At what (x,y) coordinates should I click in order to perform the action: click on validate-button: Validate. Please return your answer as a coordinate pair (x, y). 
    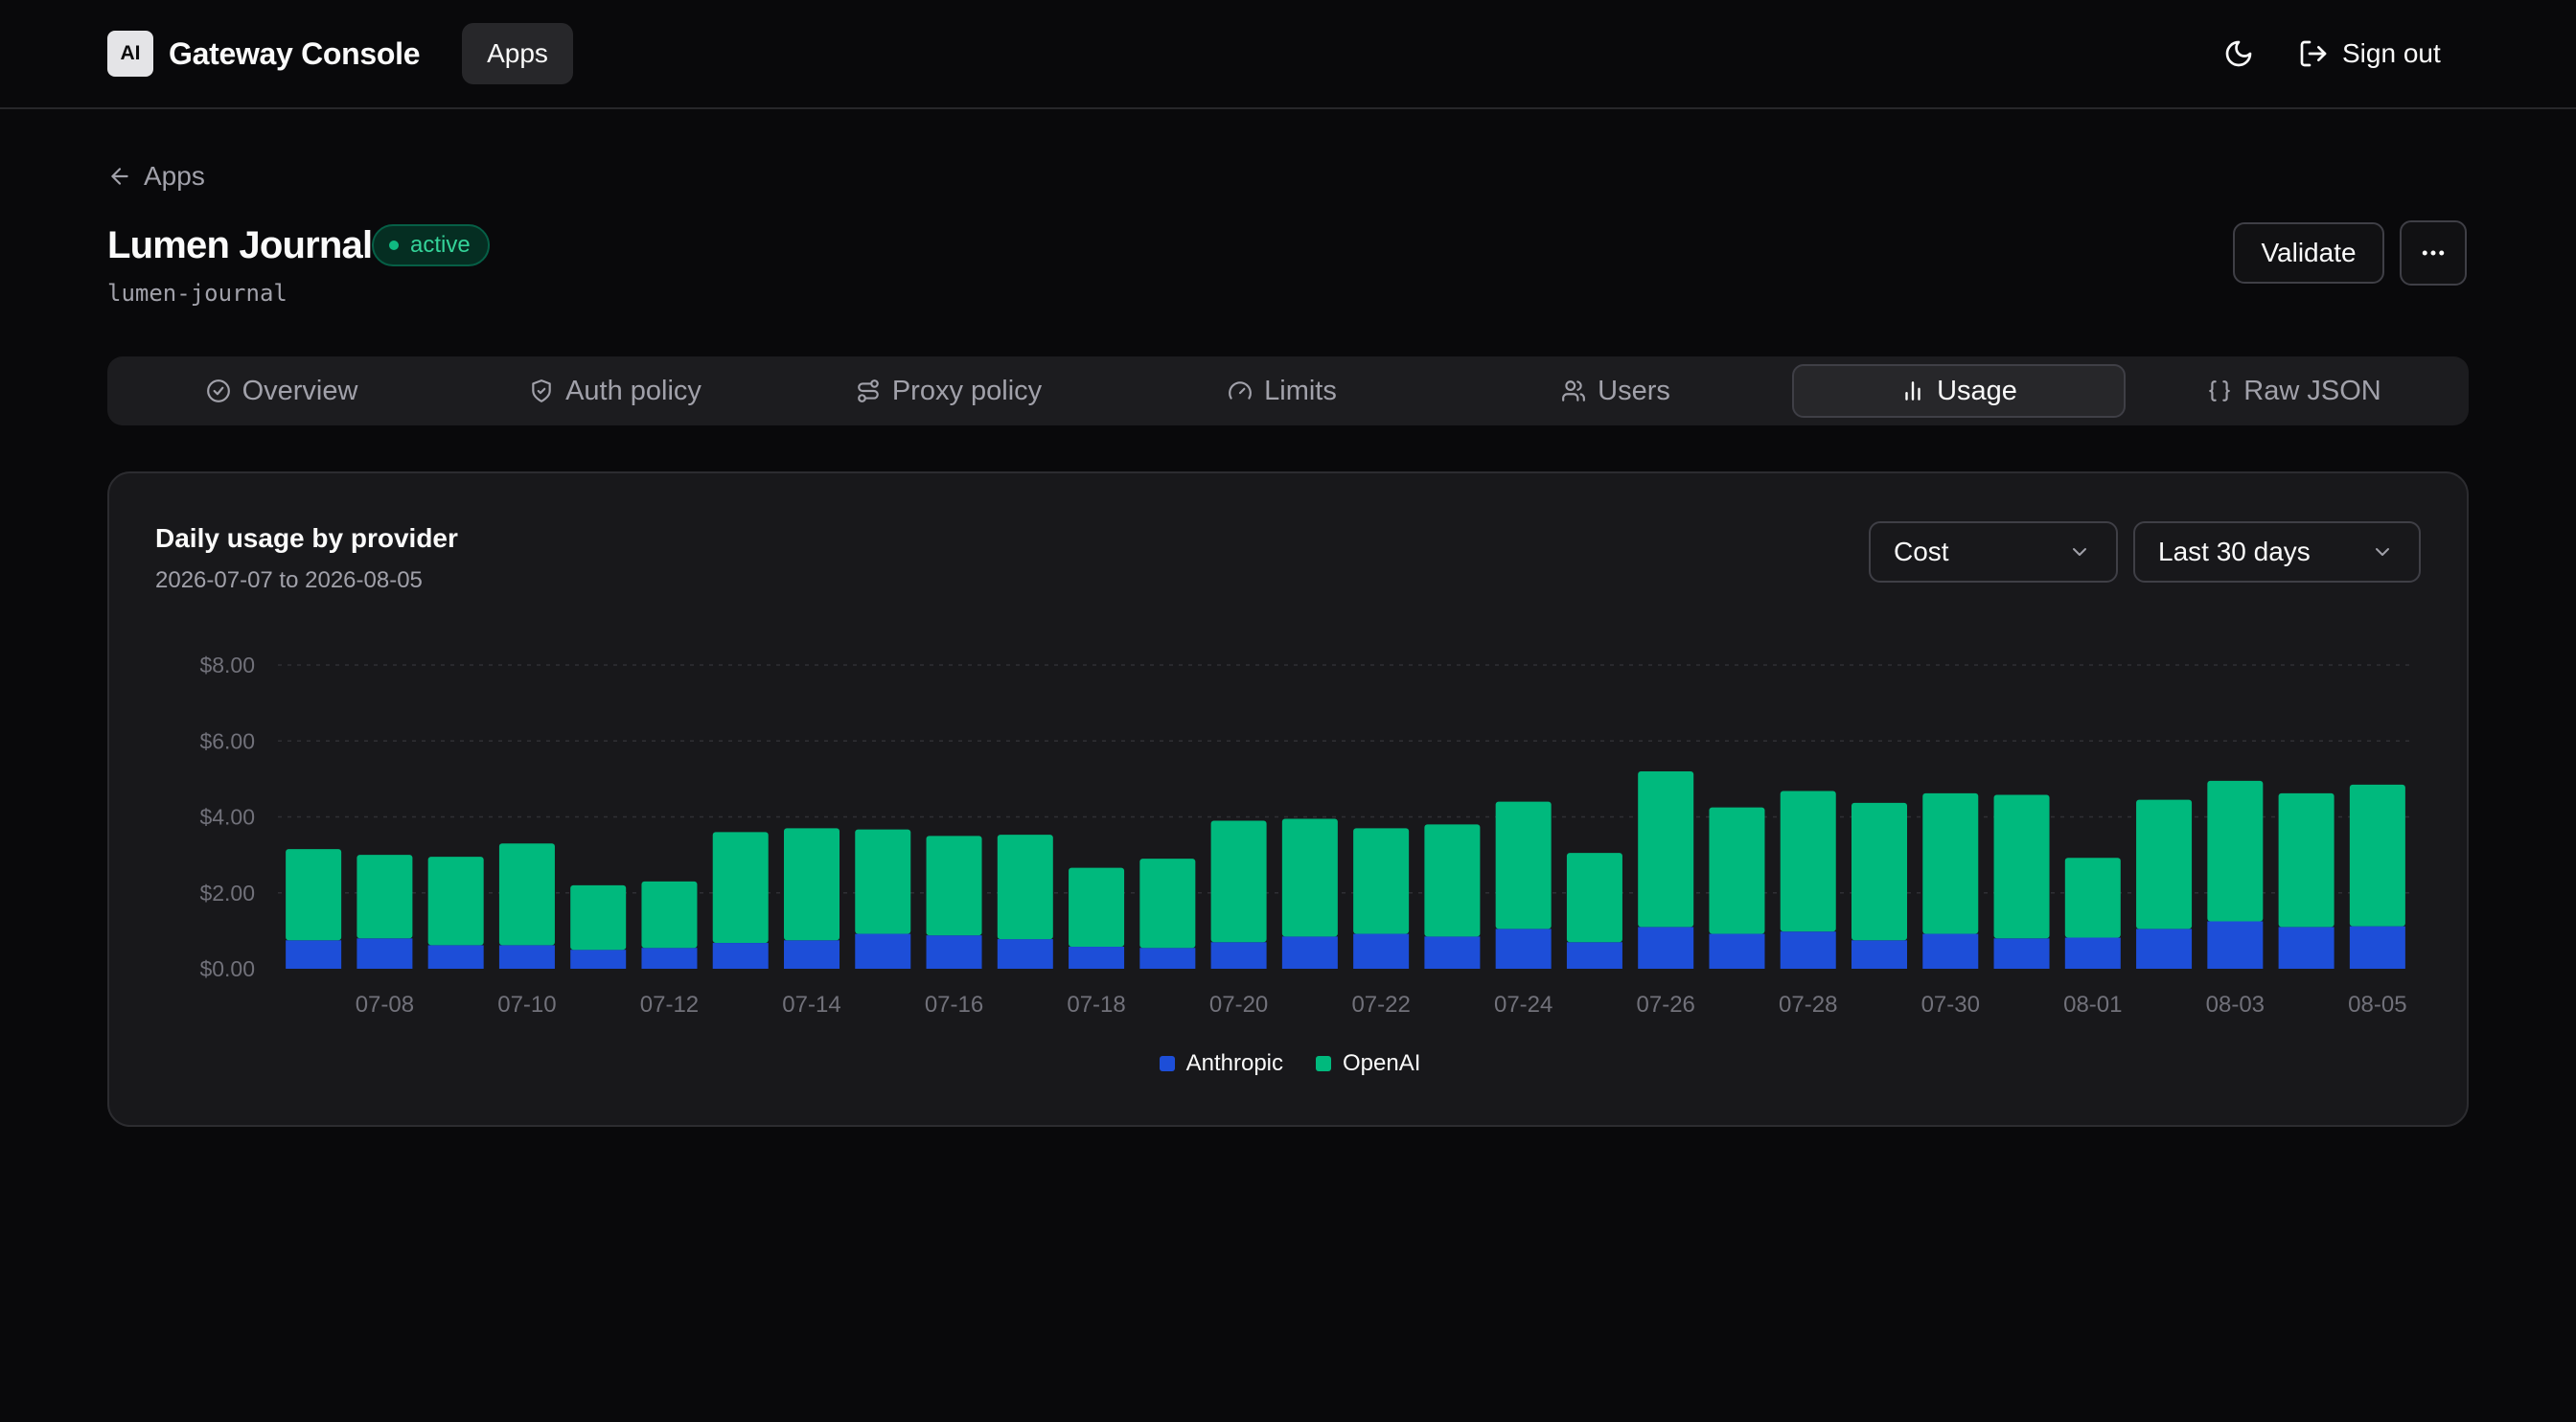
    Looking at the image, I should click on (2308, 253).